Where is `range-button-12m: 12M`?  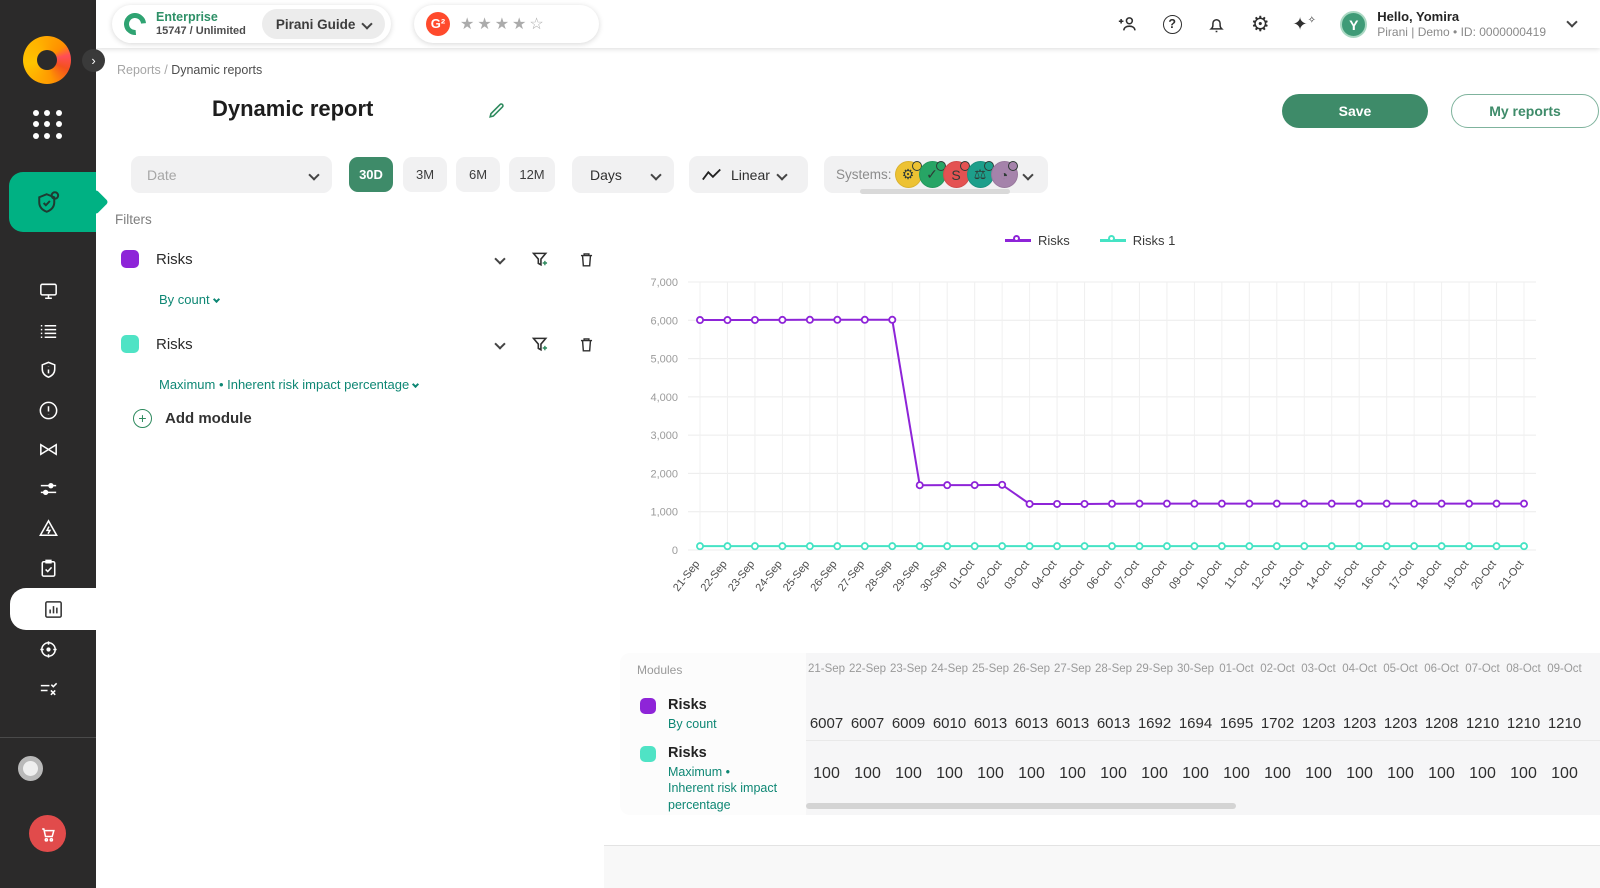
range-button-12m: 12M is located at coordinates (532, 174).